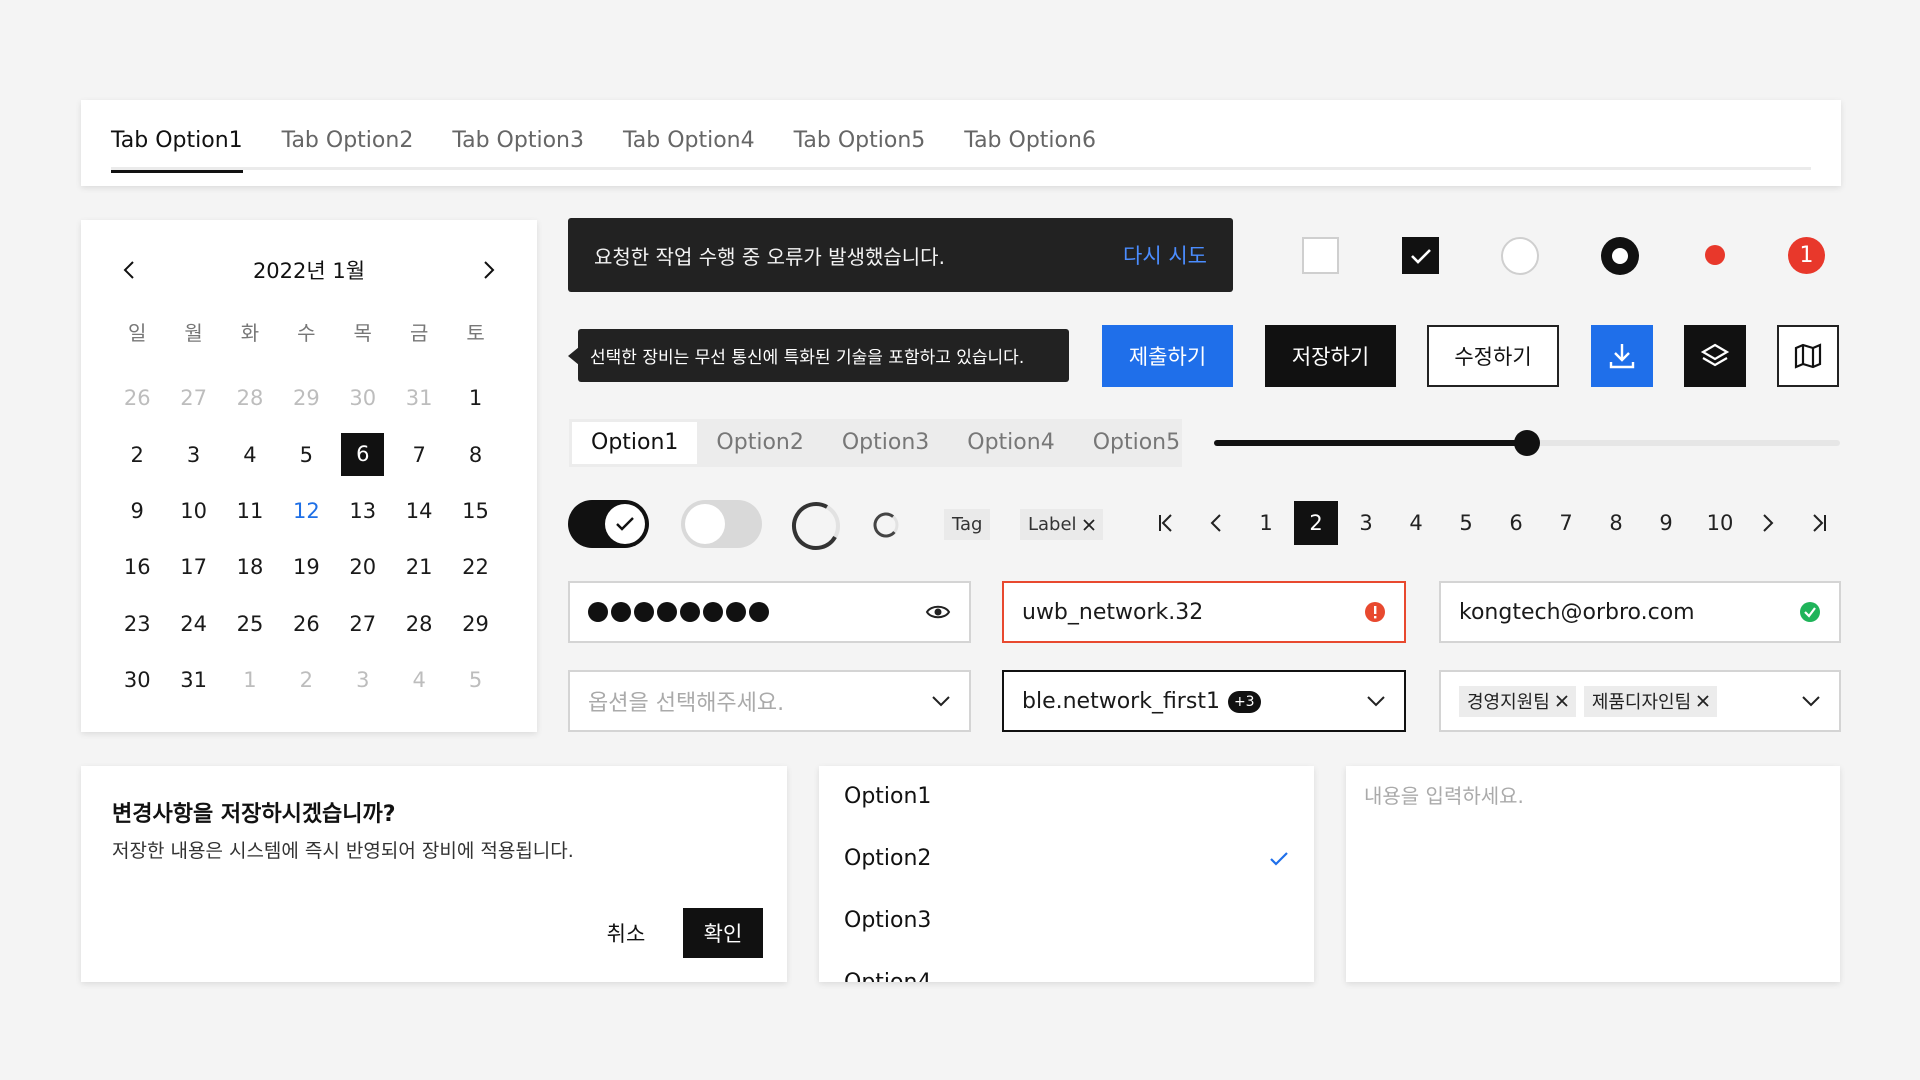 This screenshot has height=1080, width=1920. What do you see at coordinates (250, 624) in the screenshot?
I see `calendar-day: 25` at bounding box center [250, 624].